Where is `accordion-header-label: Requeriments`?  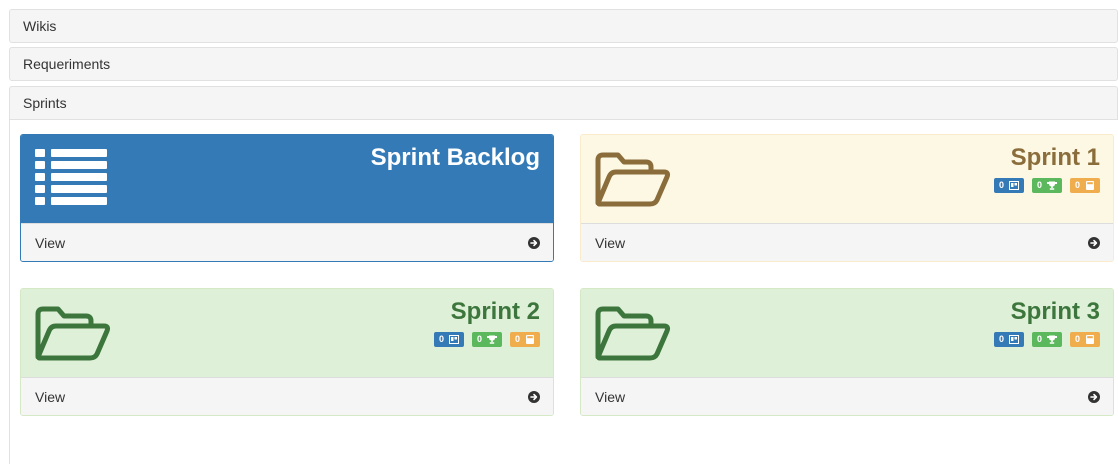
accordion-header-label: Requeriments is located at coordinates (67, 64).